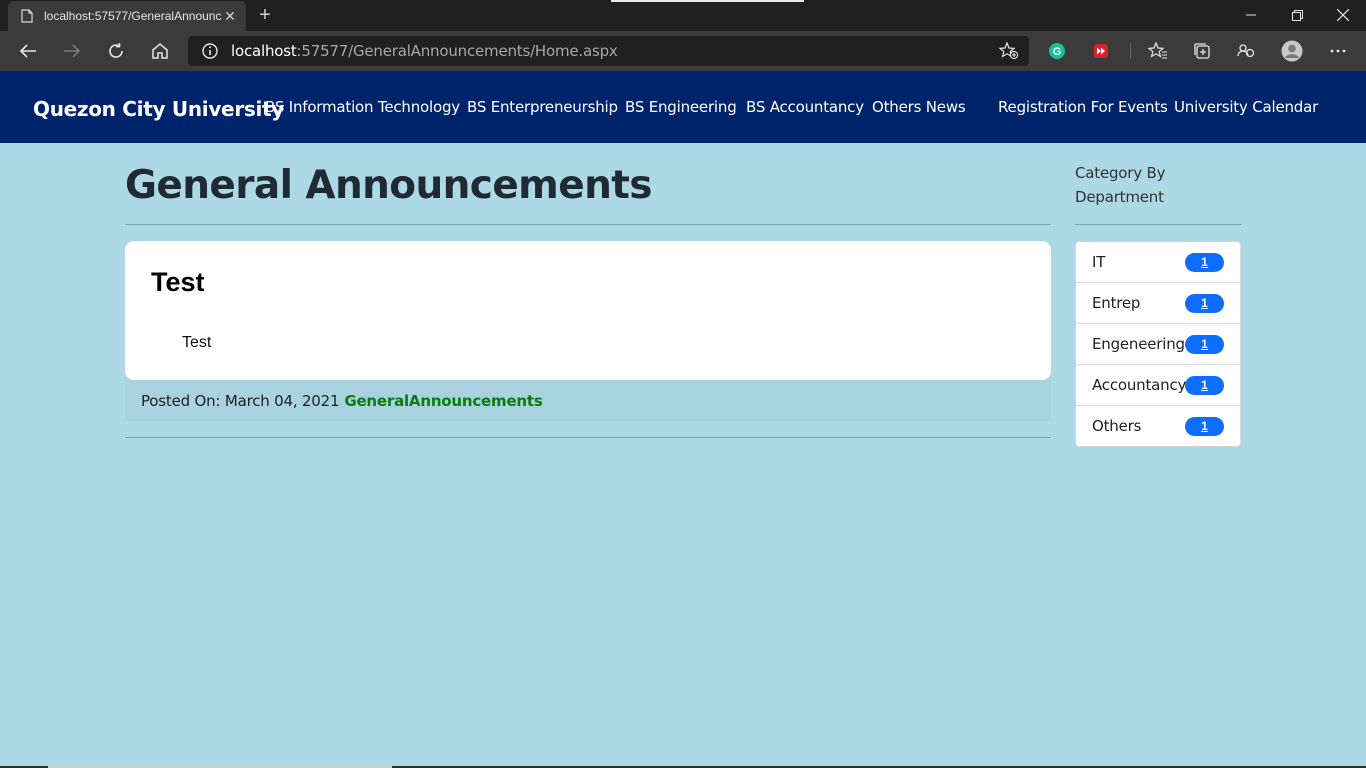 The height and width of the screenshot is (768, 1366). Describe the element at coordinates (1138, 344) in the screenshot. I see `category-name: Engeneering` at that location.